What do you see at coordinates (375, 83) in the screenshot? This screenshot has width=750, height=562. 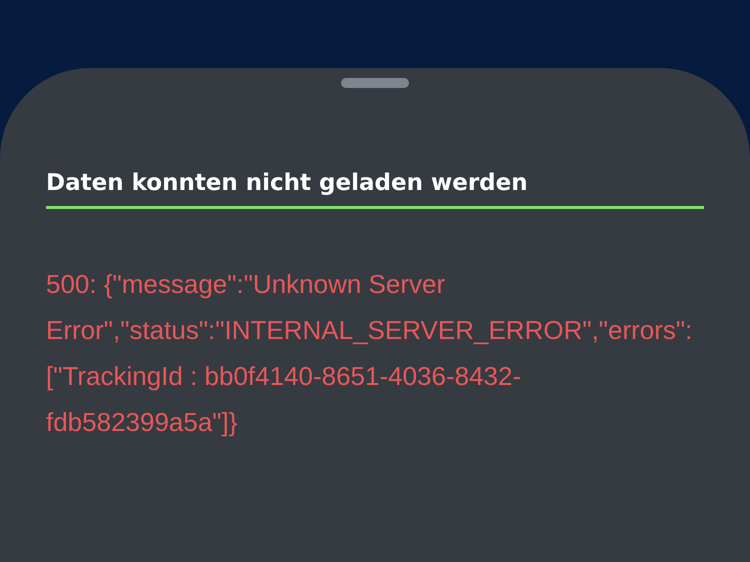 I see `drag-handle` at bounding box center [375, 83].